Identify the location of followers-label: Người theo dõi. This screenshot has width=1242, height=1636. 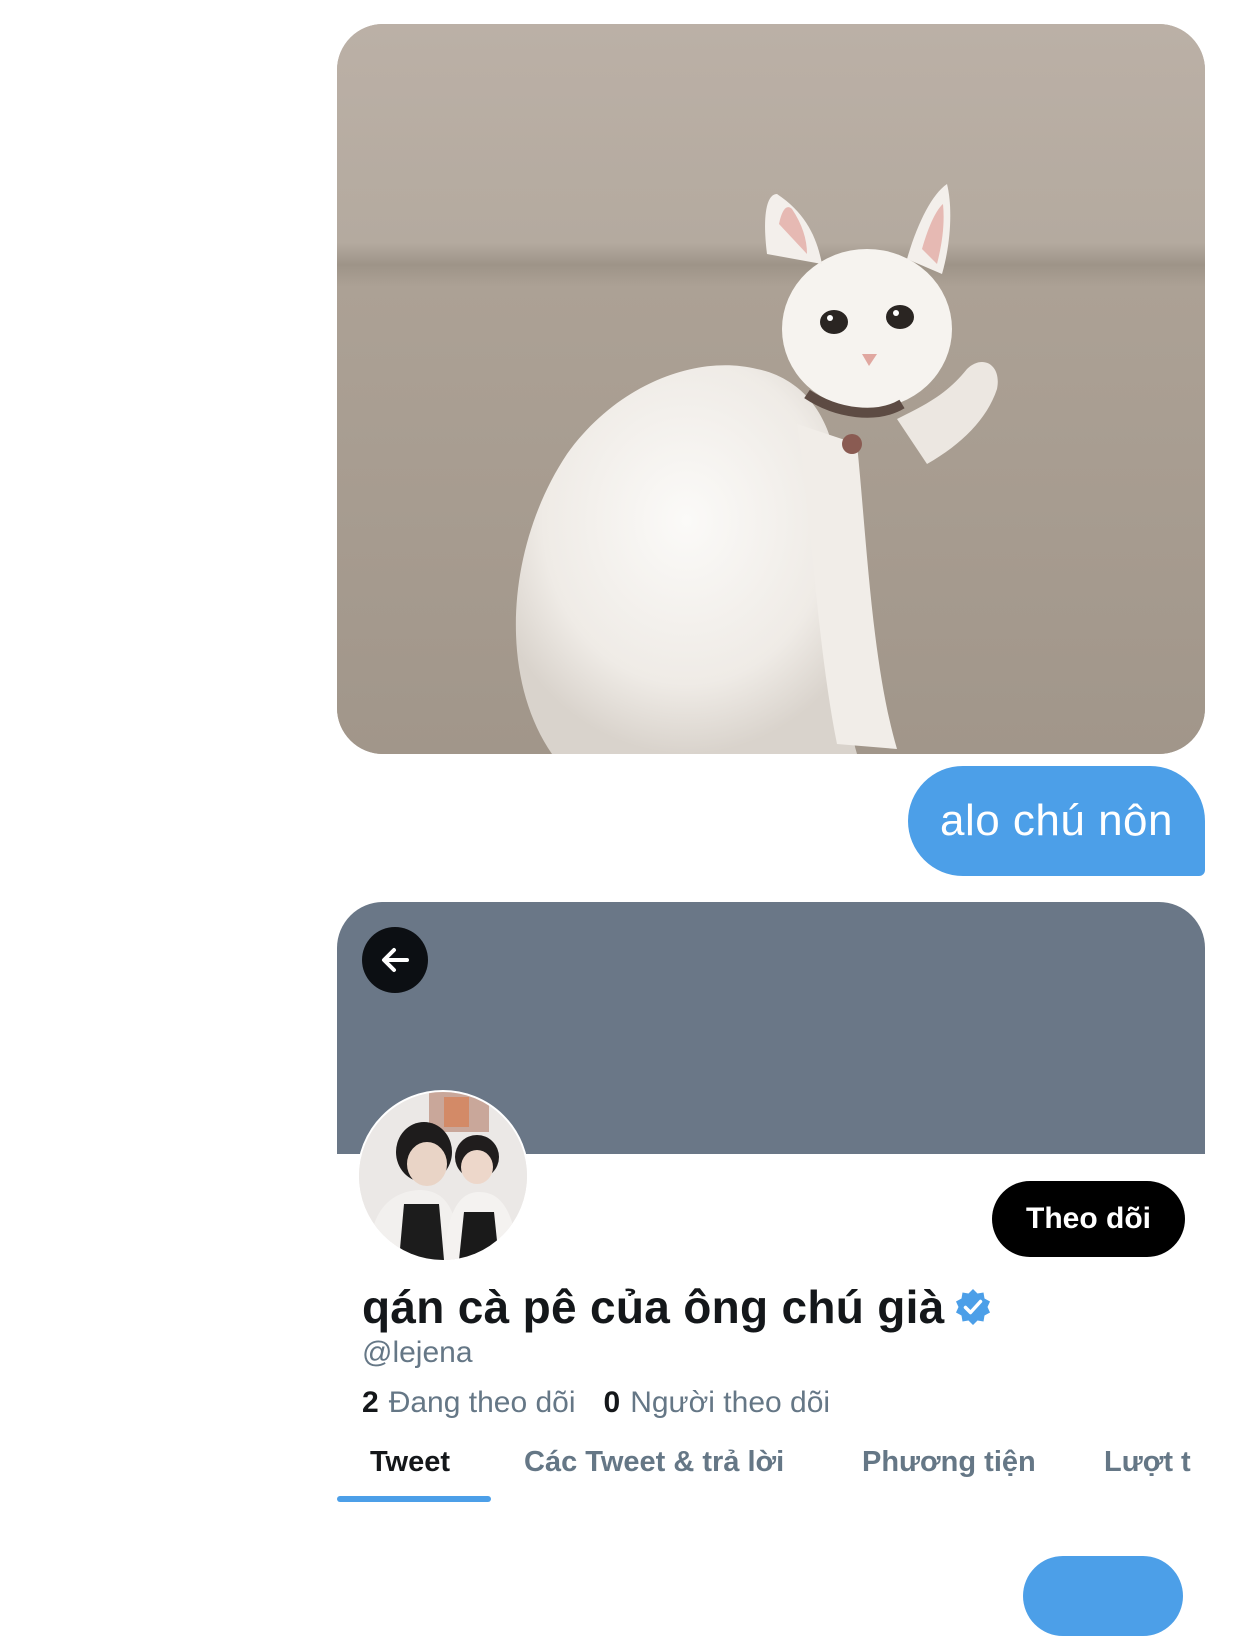
(730, 1402).